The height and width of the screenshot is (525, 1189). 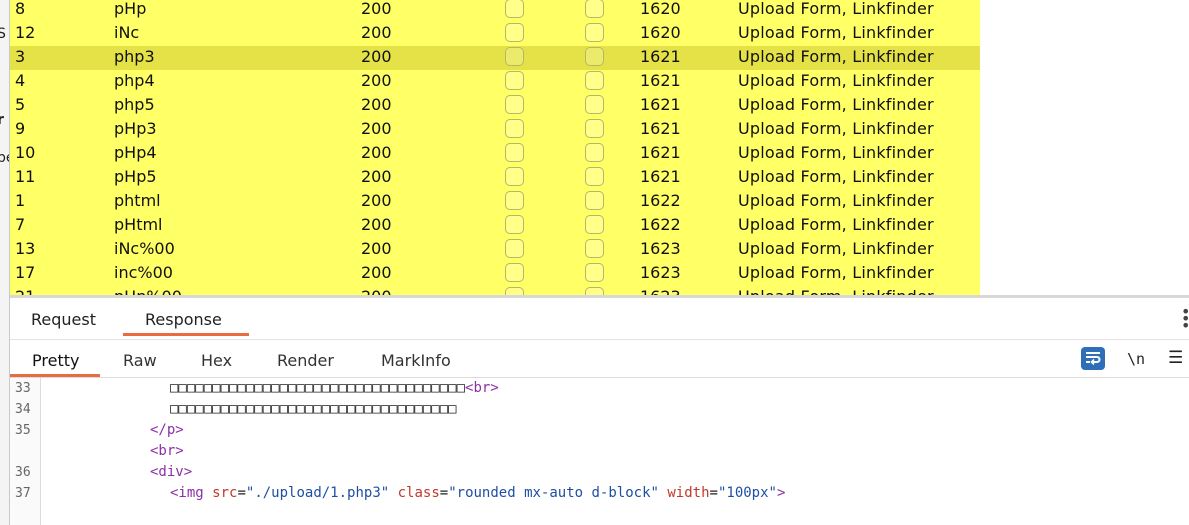 I want to click on code-tag: <br>, so click(x=482, y=388).